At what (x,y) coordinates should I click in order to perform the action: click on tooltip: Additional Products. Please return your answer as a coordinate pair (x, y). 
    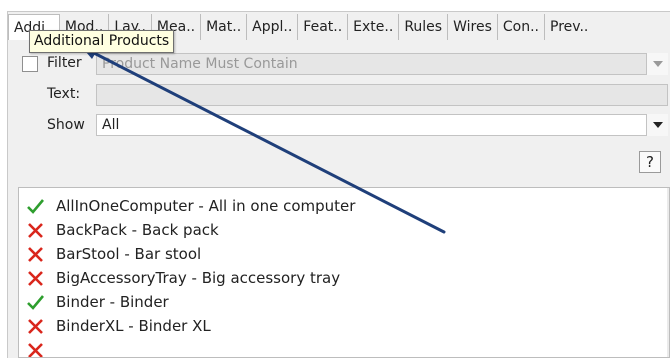
    Looking at the image, I should click on (102, 41).